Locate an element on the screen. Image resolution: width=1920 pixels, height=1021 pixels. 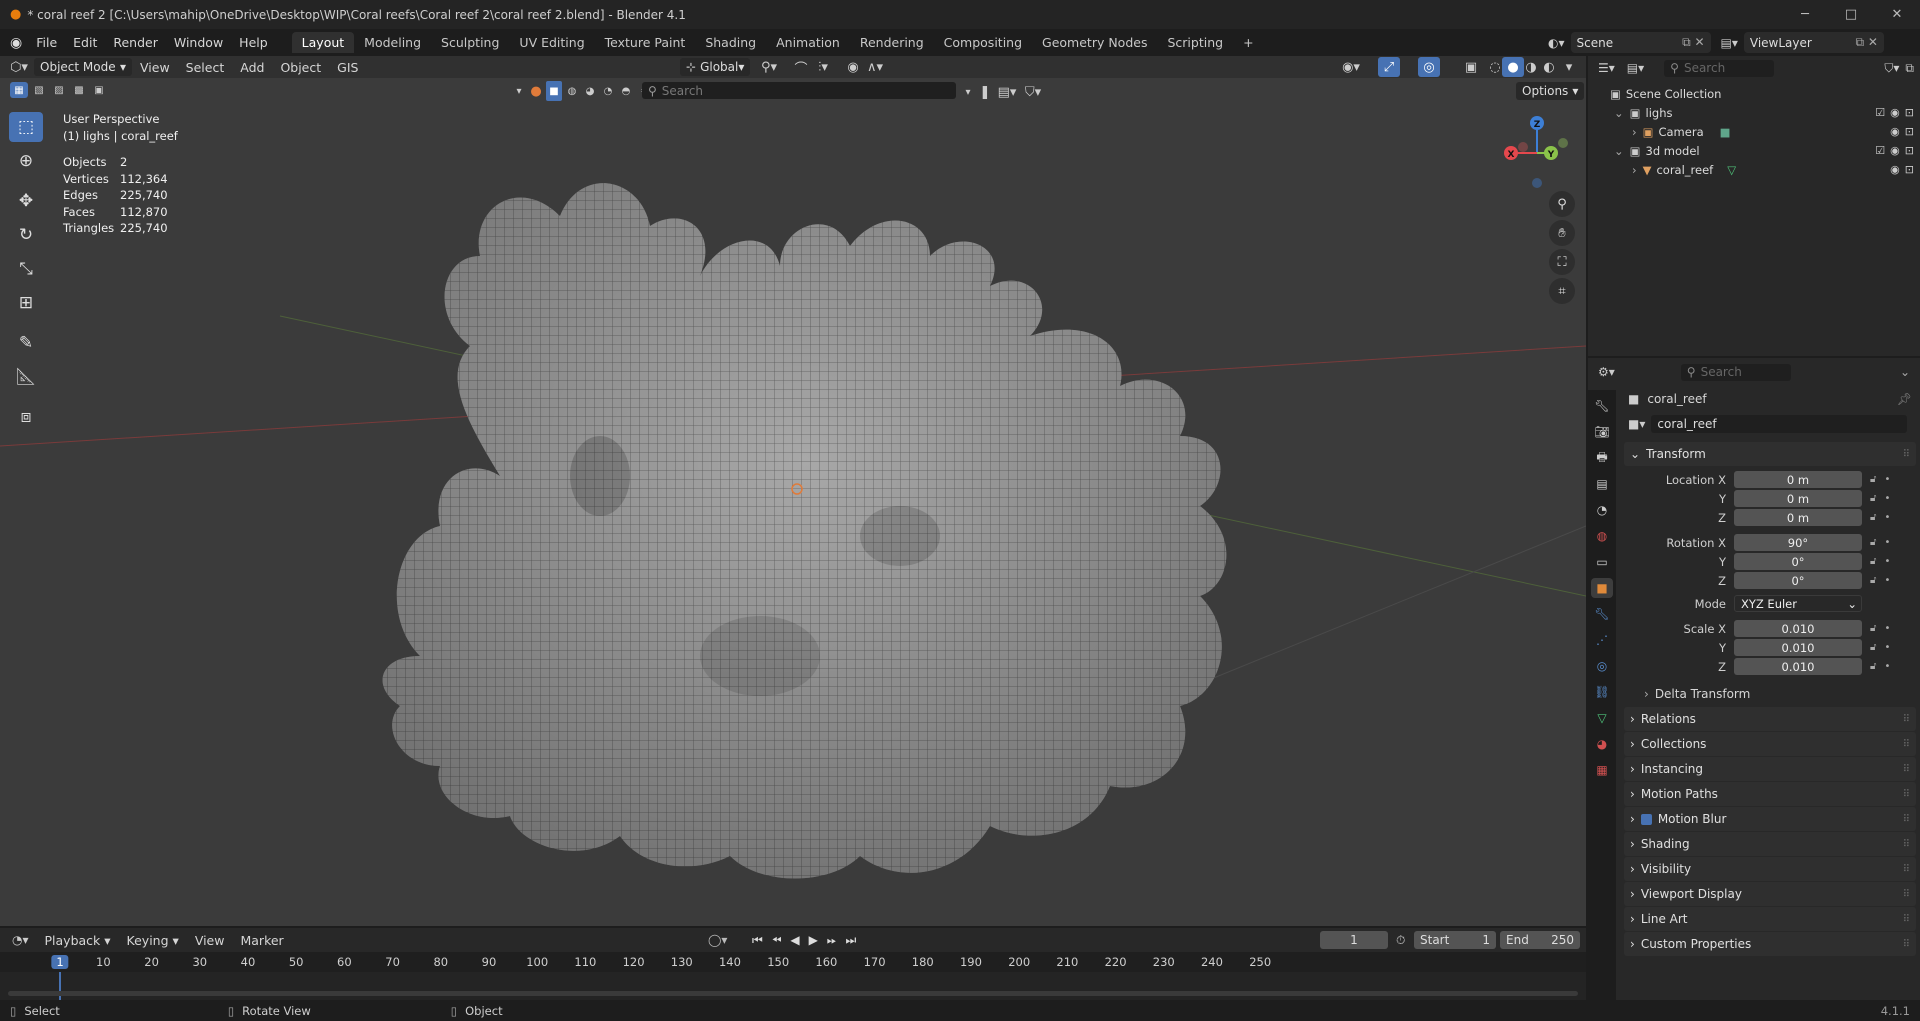
texture-tab-icon: ▦ is located at coordinates (1602, 770).